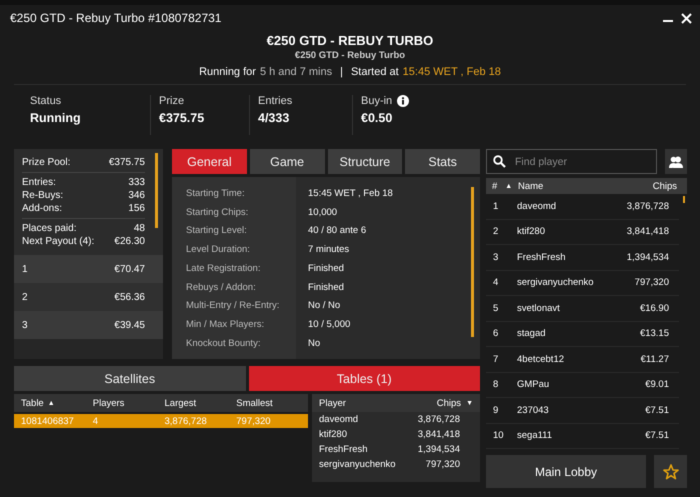 Image resolution: width=700 pixels, height=497 pixels. What do you see at coordinates (224, 343) in the screenshot?
I see `detail-label: Knockout Bounty:` at bounding box center [224, 343].